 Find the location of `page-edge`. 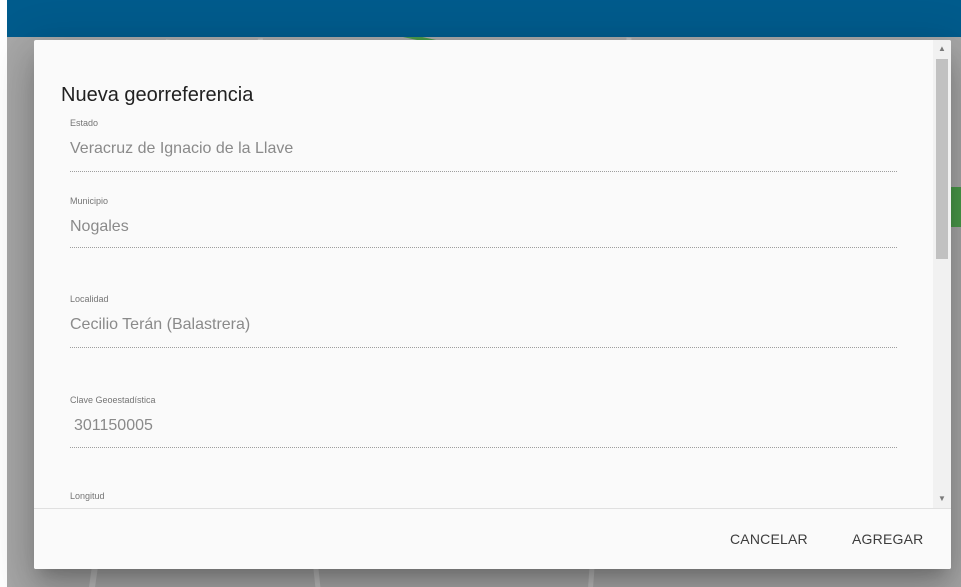

page-edge is located at coordinates (3, 293).